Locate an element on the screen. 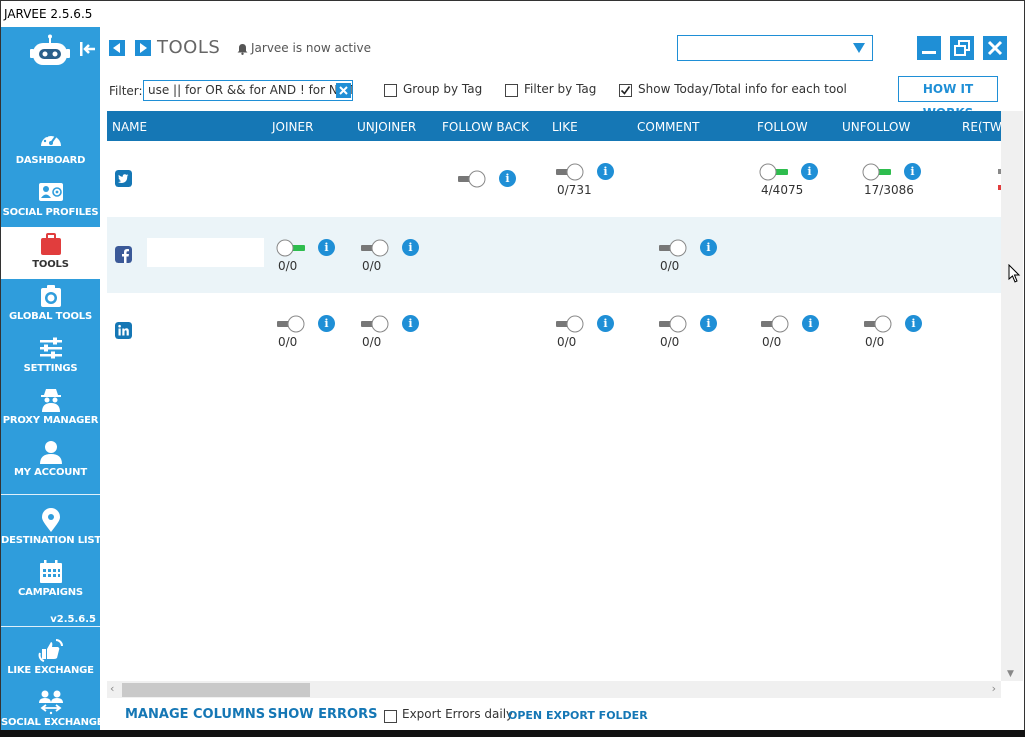 The image size is (1025, 737). show-today-total-label: Show Today/Total info for each tool is located at coordinates (742, 89).